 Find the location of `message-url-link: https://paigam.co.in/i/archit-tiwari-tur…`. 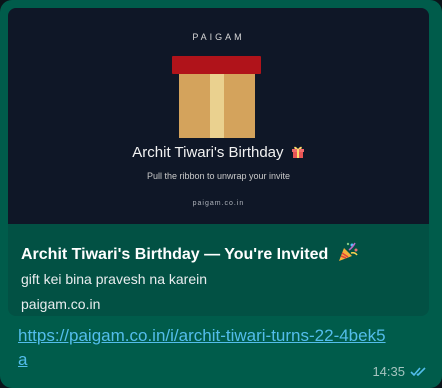

message-url-link: https://paigam.co.in/i/archit-tiwari-tur… is located at coordinates (204, 348).